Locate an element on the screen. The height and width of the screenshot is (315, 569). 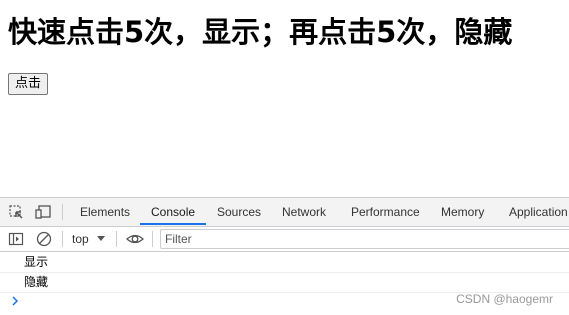
console-prompt-icon is located at coordinates (15, 301).